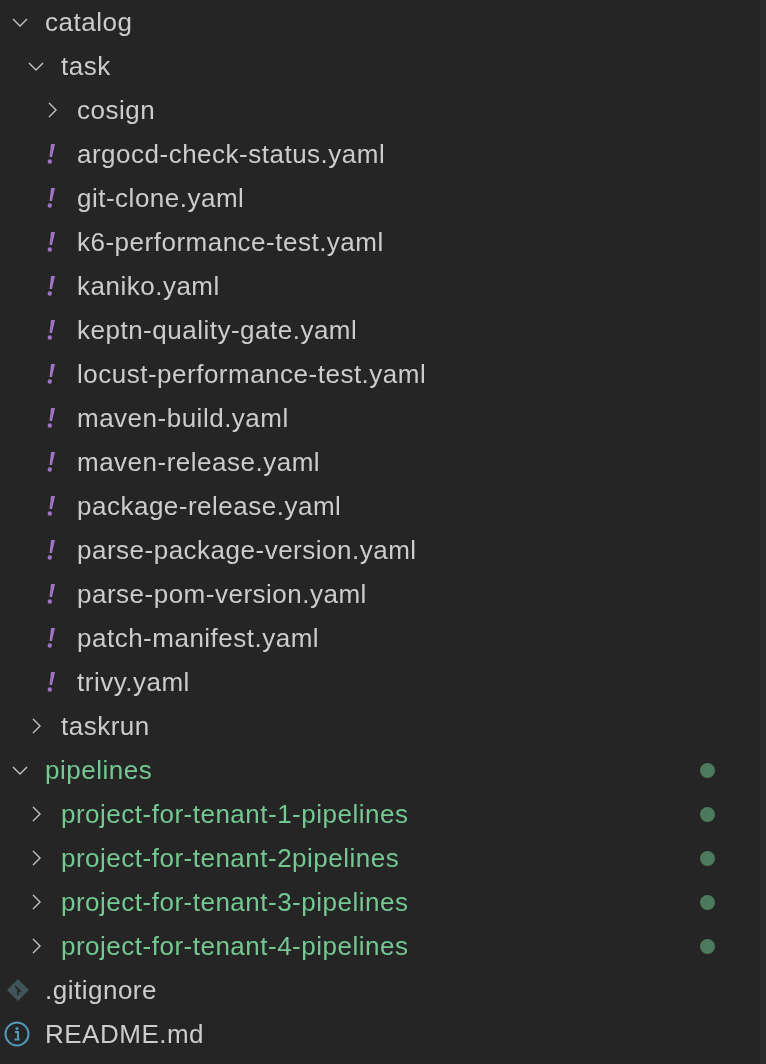 The width and height of the screenshot is (766, 1064). I want to click on file-name: patch-manifest.yaml, so click(198, 638).